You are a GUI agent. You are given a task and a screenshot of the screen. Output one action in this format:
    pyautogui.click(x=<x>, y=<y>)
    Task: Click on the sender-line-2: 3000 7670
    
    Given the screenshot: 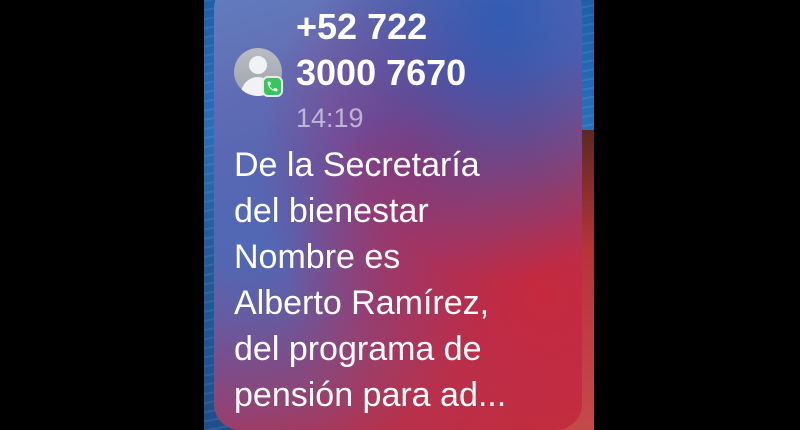 What is the action you would take?
    pyautogui.click(x=381, y=72)
    